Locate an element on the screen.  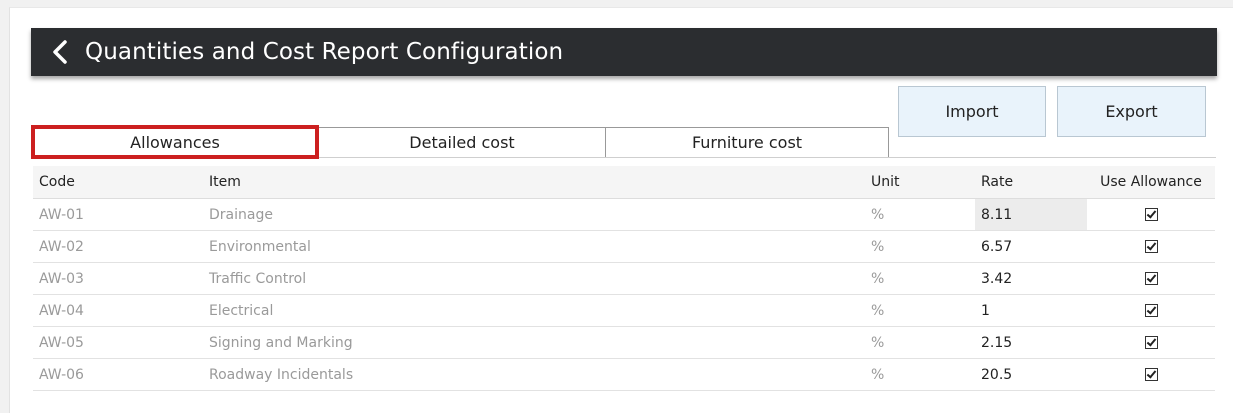
cell-item: Drainage is located at coordinates (534, 214).